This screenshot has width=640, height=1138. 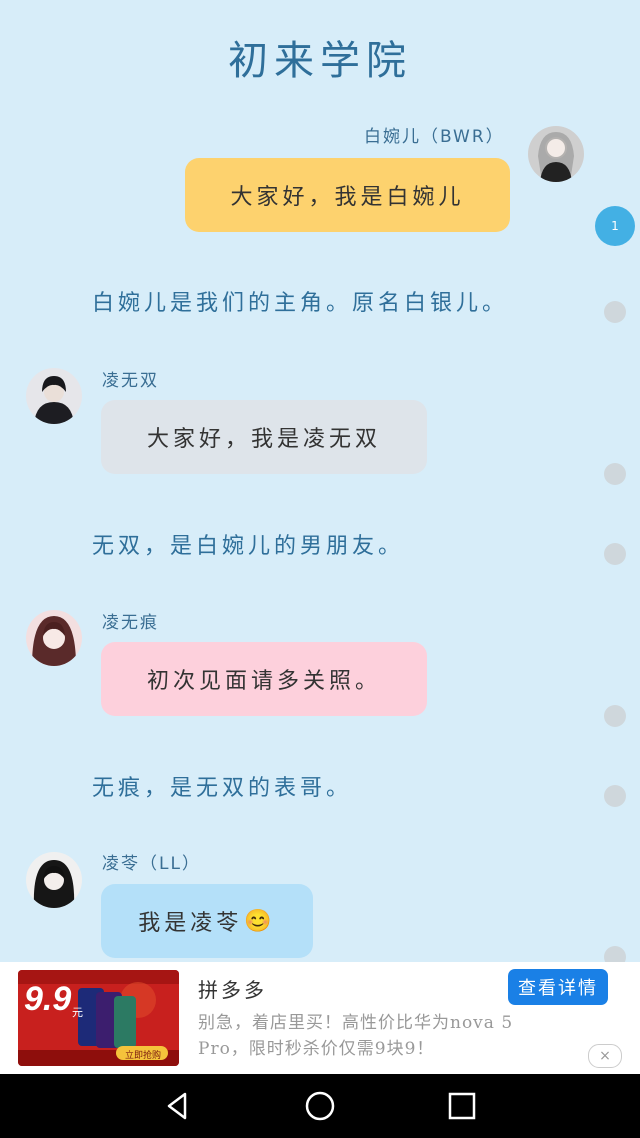 What do you see at coordinates (347, 195) in the screenshot?
I see `message-bubble: 大家好，我是白婉儿` at bounding box center [347, 195].